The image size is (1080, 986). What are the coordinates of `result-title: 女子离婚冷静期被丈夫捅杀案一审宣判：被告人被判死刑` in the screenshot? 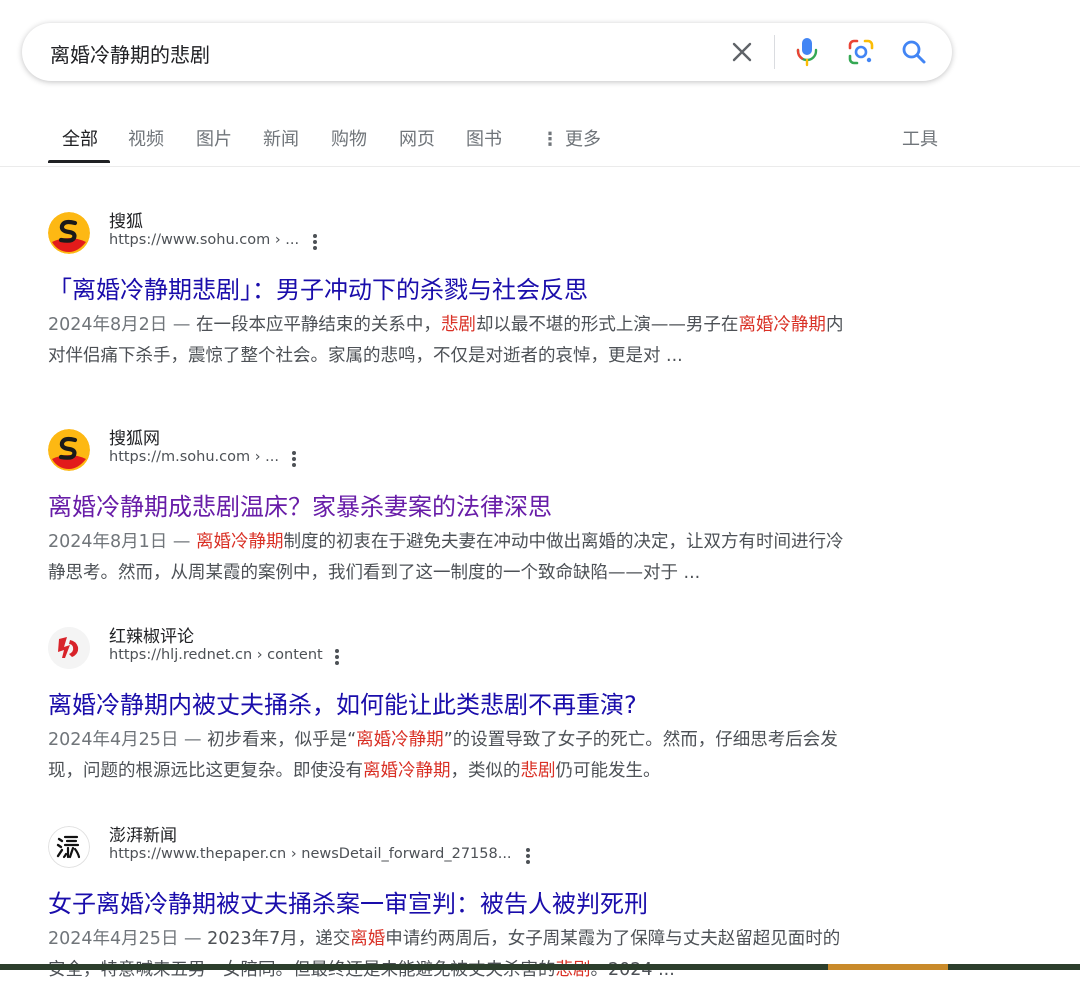 It's located at (348, 901).